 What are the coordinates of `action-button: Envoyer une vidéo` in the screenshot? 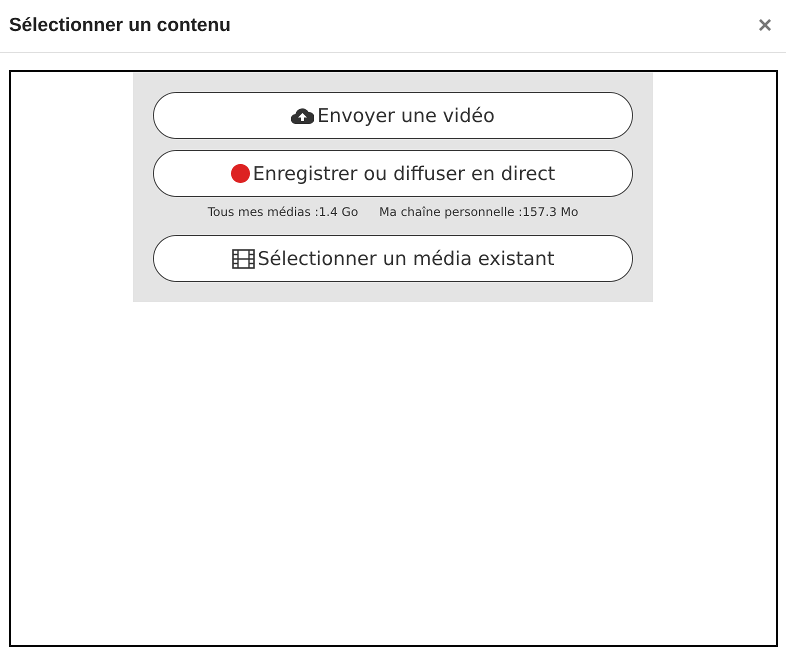 It's located at (393, 115).